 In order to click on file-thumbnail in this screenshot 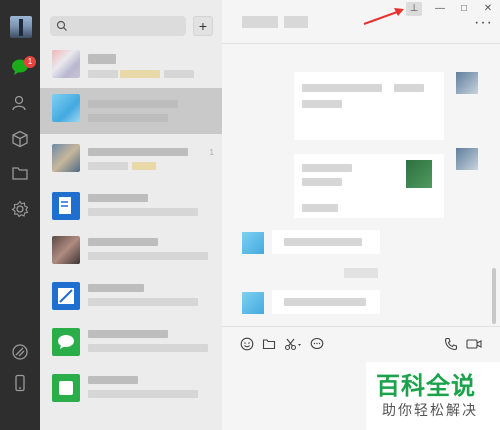, I will do `click(419, 174)`.